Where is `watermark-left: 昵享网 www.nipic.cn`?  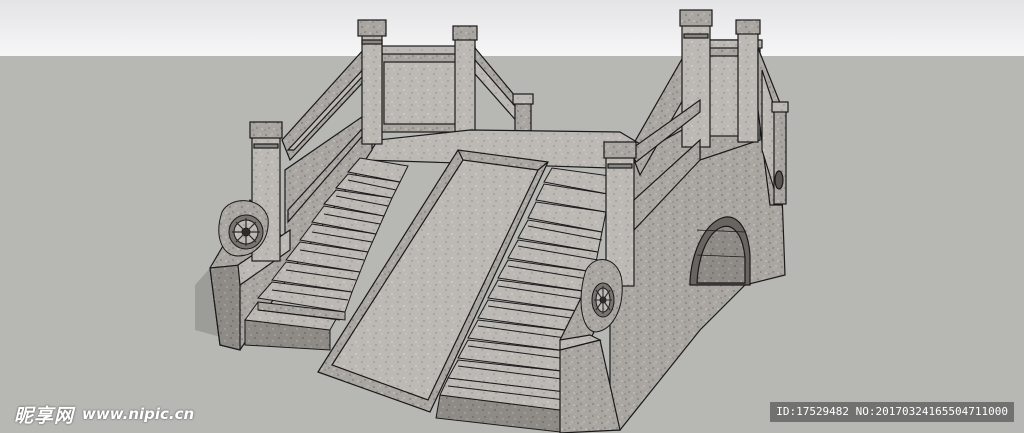 watermark-left: 昵享网 www.nipic.cn is located at coordinates (104, 414).